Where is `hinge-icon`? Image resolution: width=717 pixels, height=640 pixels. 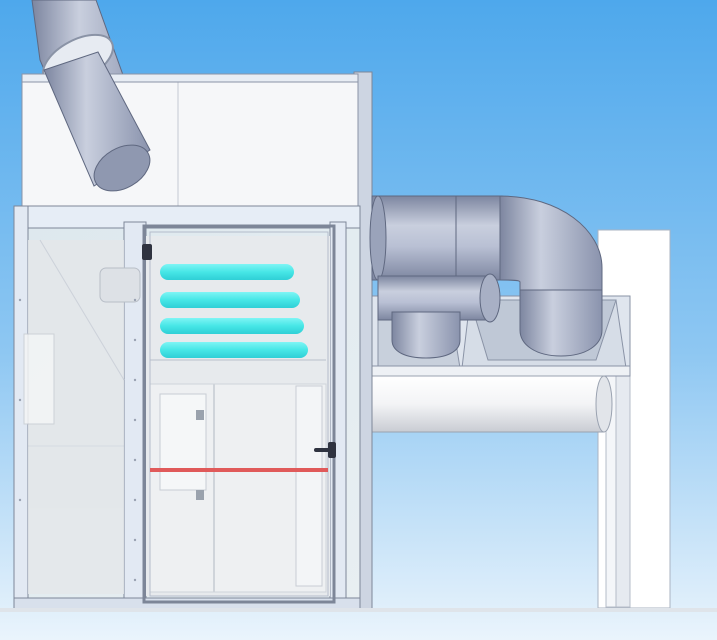 hinge-icon is located at coordinates (147, 252).